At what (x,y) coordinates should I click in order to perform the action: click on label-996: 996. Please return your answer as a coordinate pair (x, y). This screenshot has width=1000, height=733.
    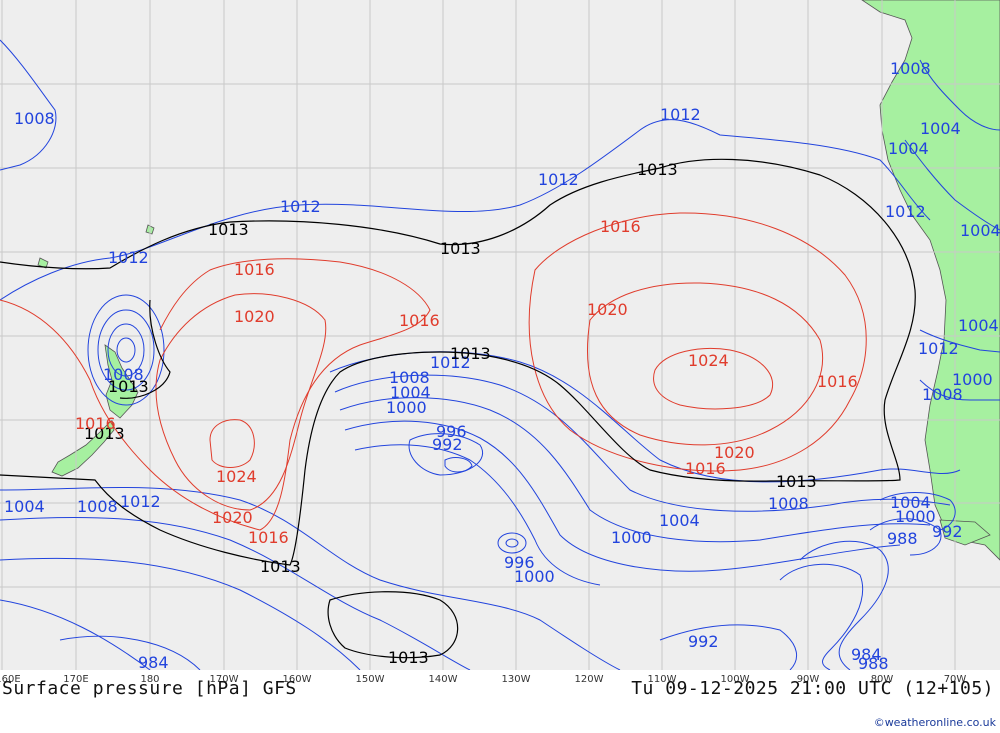
    Looking at the image, I should click on (519, 562).